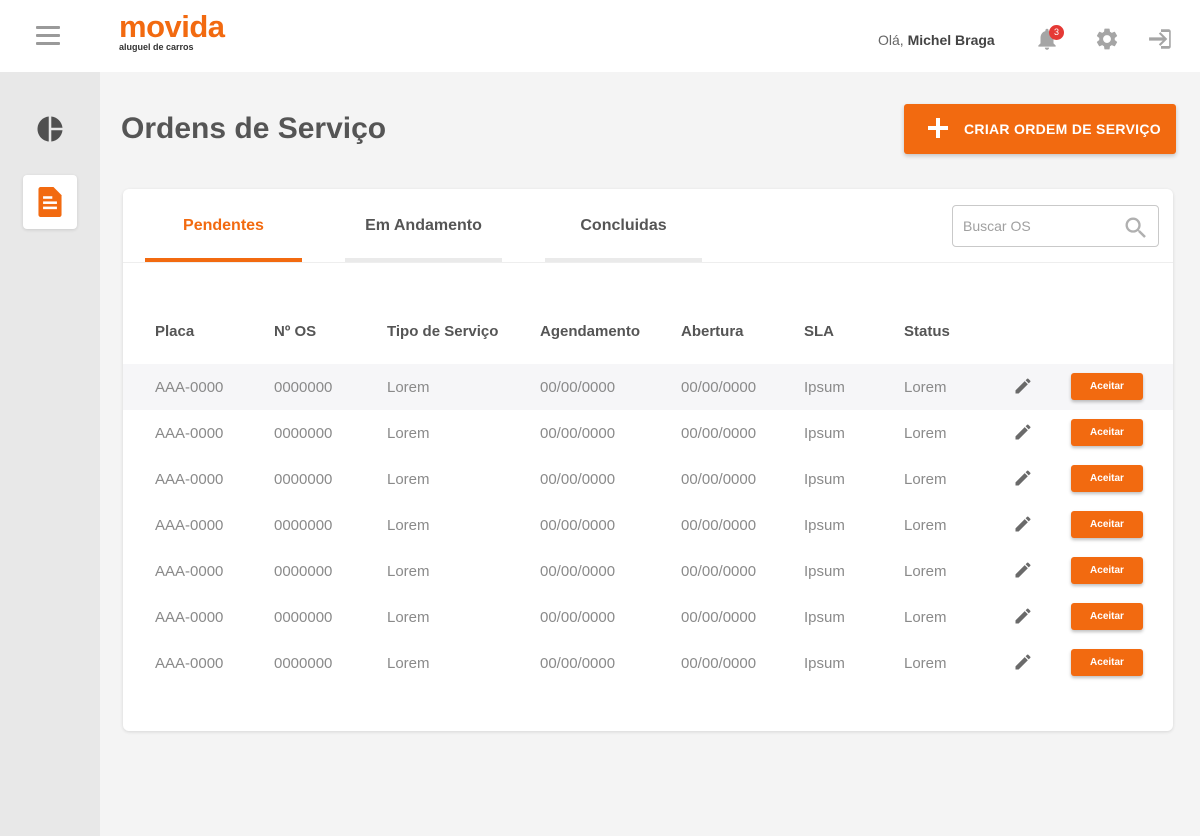 The height and width of the screenshot is (836, 1200). I want to click on document-icon, so click(50, 202).